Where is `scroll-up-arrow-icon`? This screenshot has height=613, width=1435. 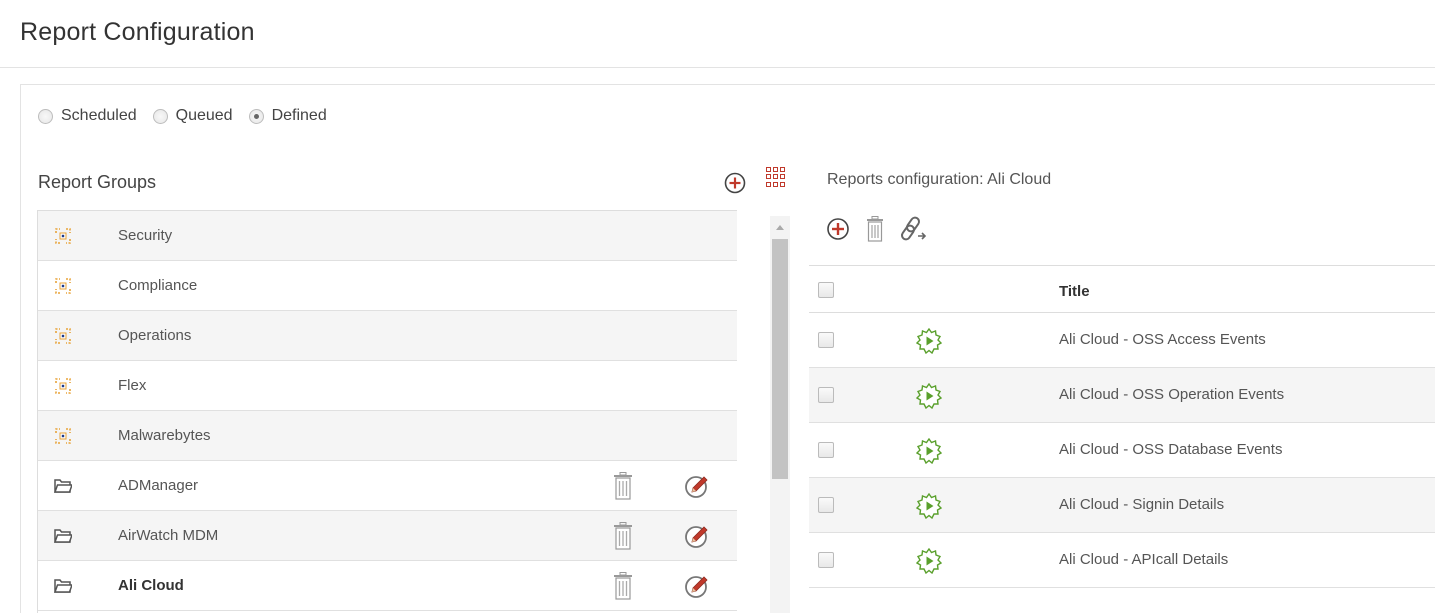 scroll-up-arrow-icon is located at coordinates (780, 227).